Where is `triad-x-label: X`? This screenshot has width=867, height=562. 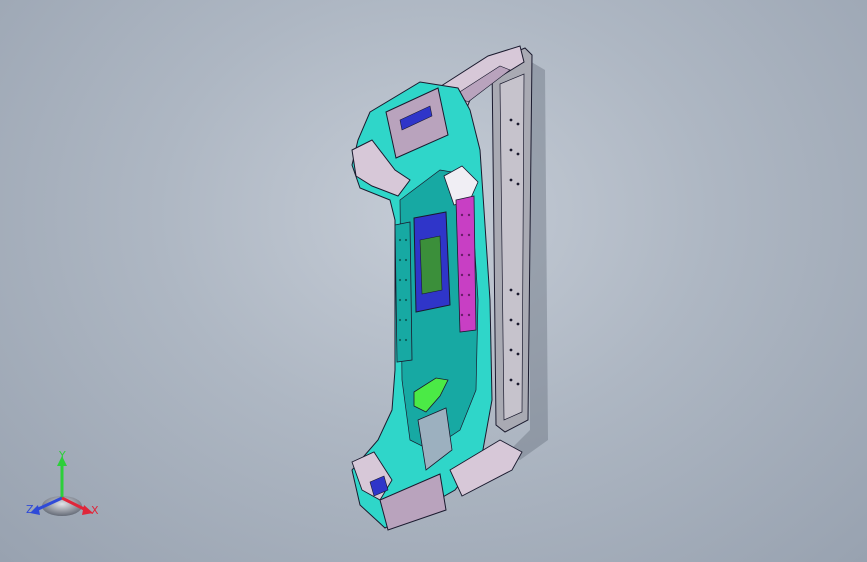
triad-x-label: X is located at coordinates (95, 510).